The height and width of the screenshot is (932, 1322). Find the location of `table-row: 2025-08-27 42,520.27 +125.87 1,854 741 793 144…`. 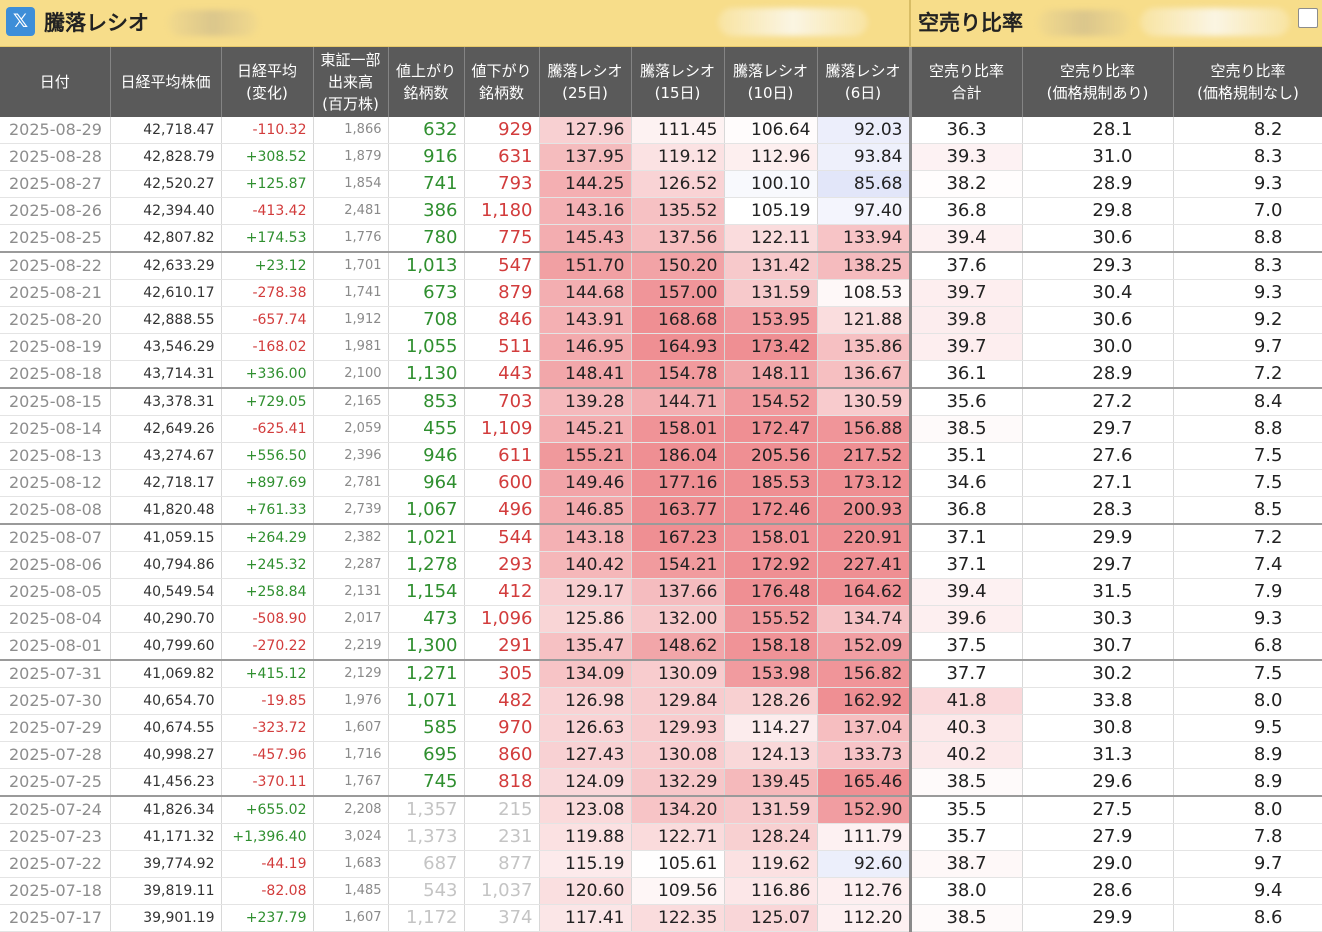

table-row: 2025-08-27 42,520.27 +125.87 1,854 741 793 144… is located at coordinates (661, 184).